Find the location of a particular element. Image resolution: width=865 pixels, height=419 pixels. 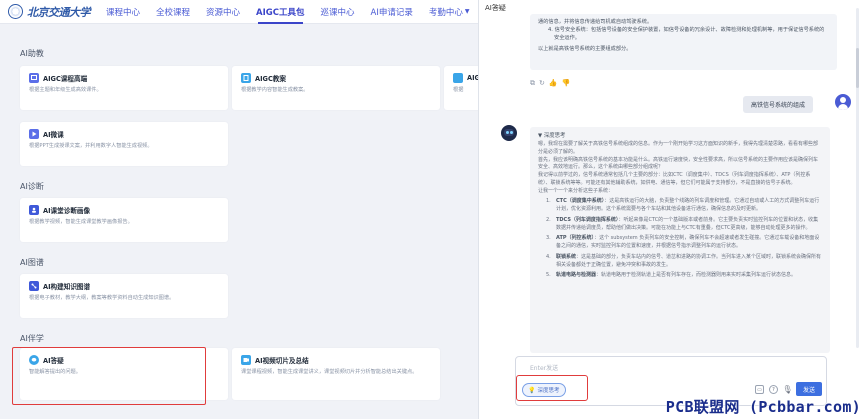

user-question: 高铁信号系统的组成 is located at coordinates (777, 104).